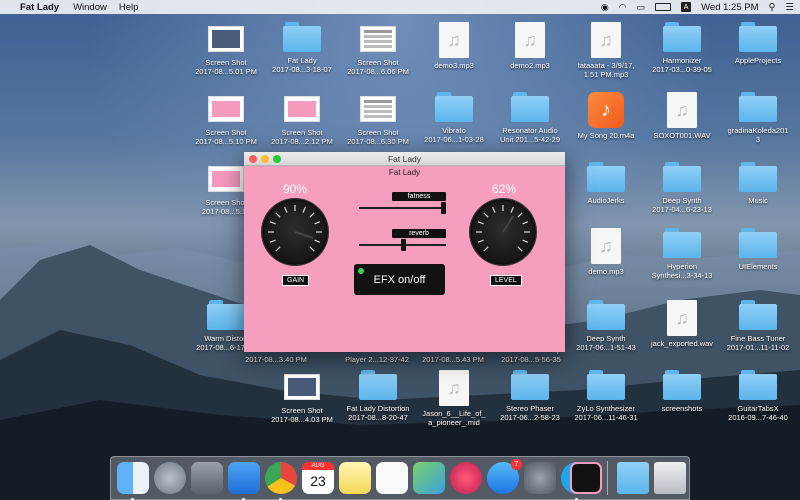  I want to click on level-label: LEVEL, so click(506, 280).